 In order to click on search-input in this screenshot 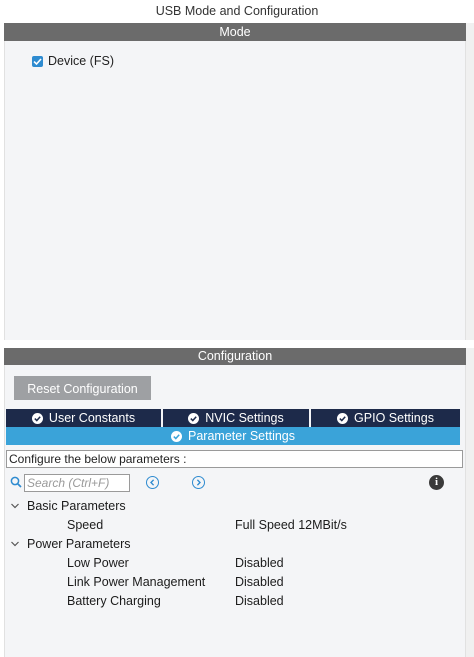, I will do `click(77, 483)`.